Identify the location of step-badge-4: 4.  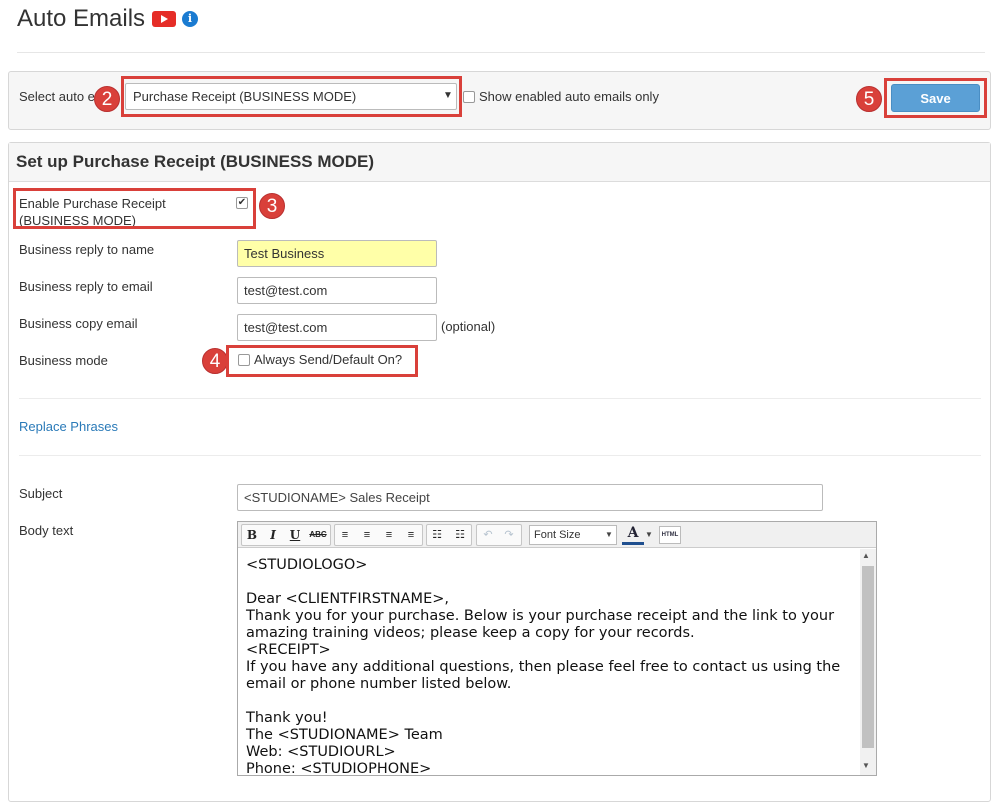
(215, 361).